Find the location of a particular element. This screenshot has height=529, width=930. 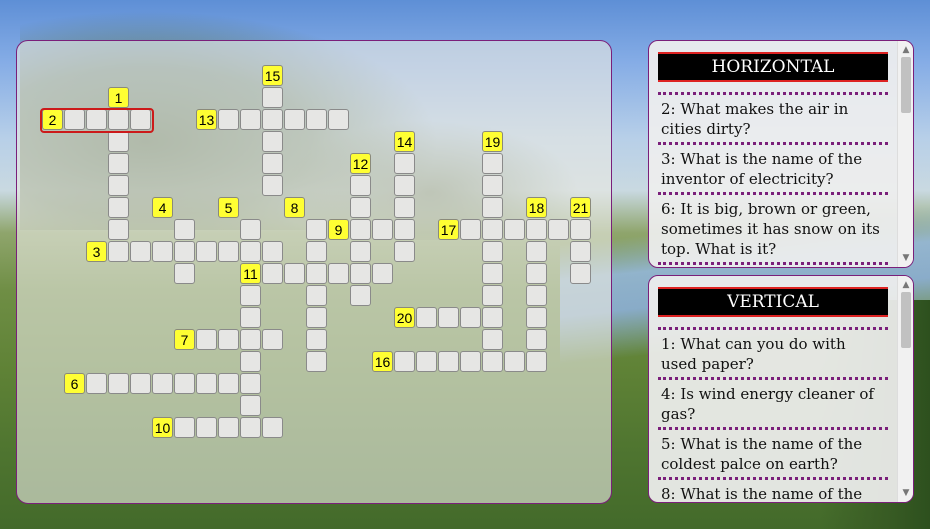

clue-number-4: 4 is located at coordinates (162, 207).